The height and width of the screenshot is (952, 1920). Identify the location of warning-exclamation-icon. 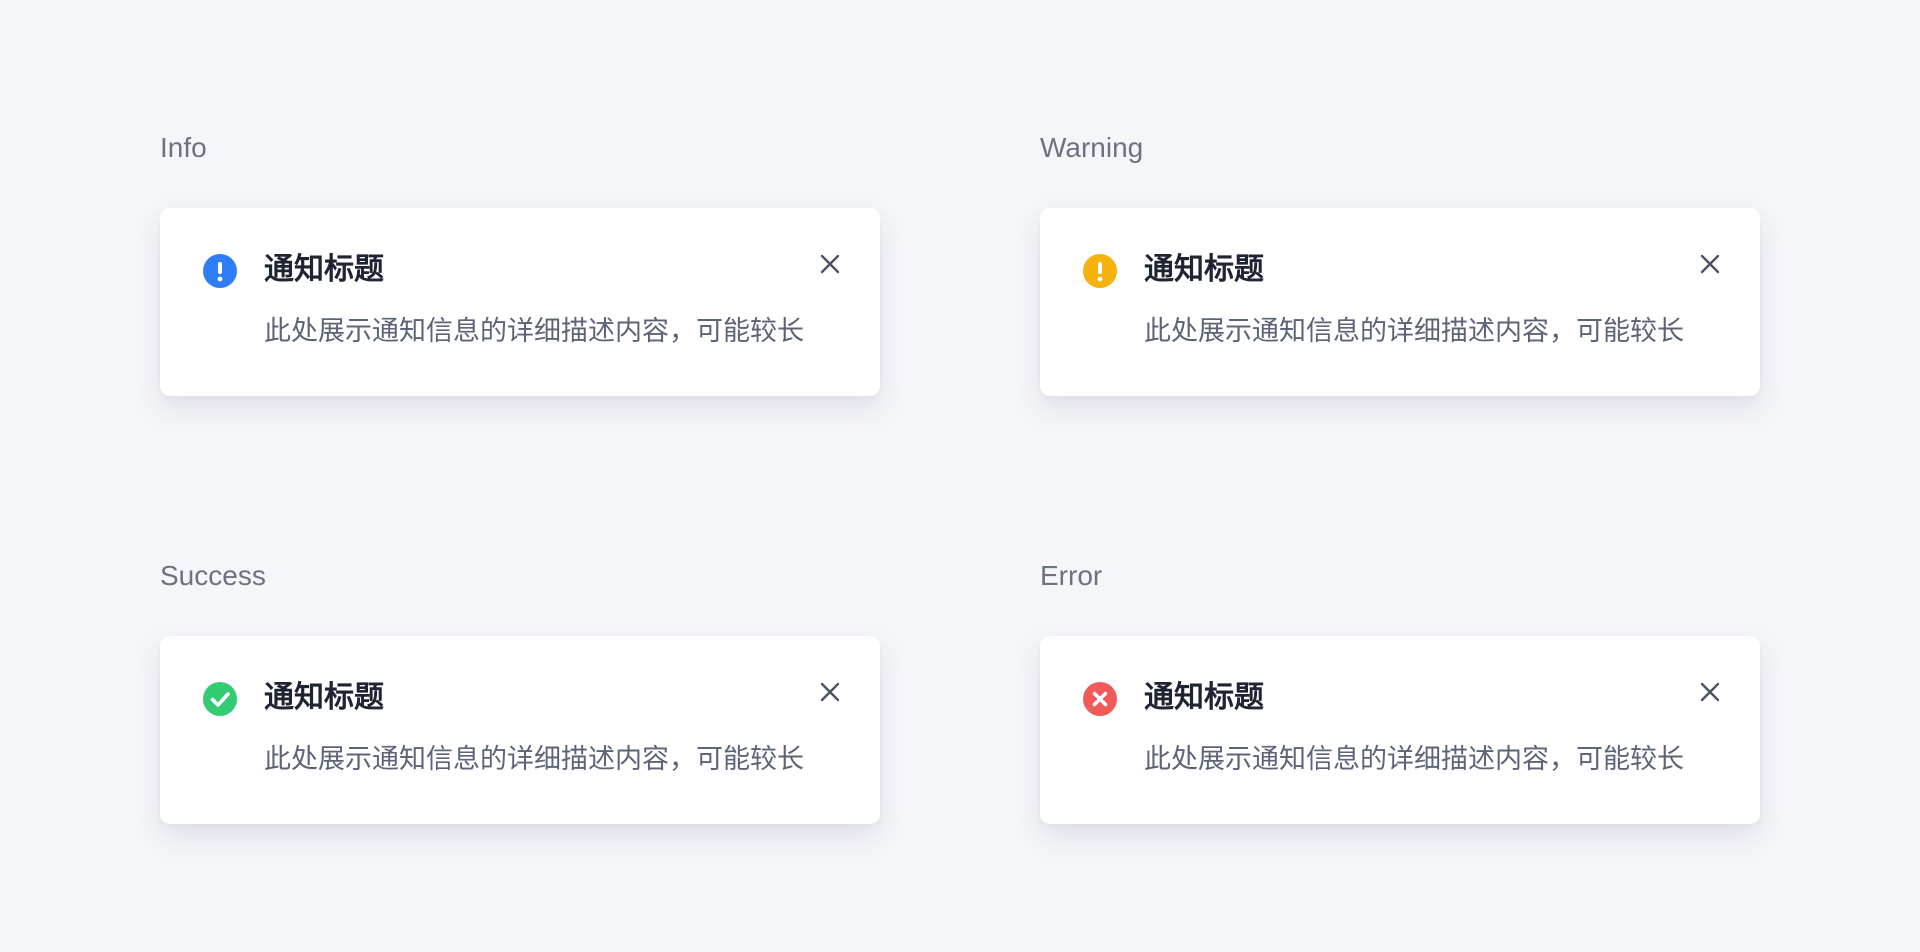
(1100, 271).